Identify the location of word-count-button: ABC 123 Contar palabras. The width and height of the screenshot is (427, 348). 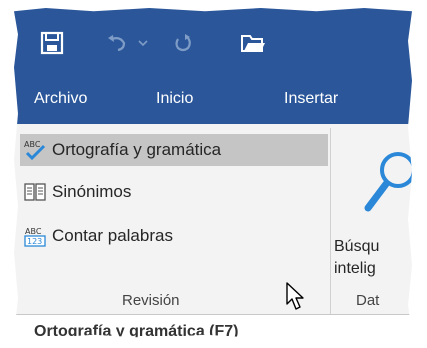
(99, 236).